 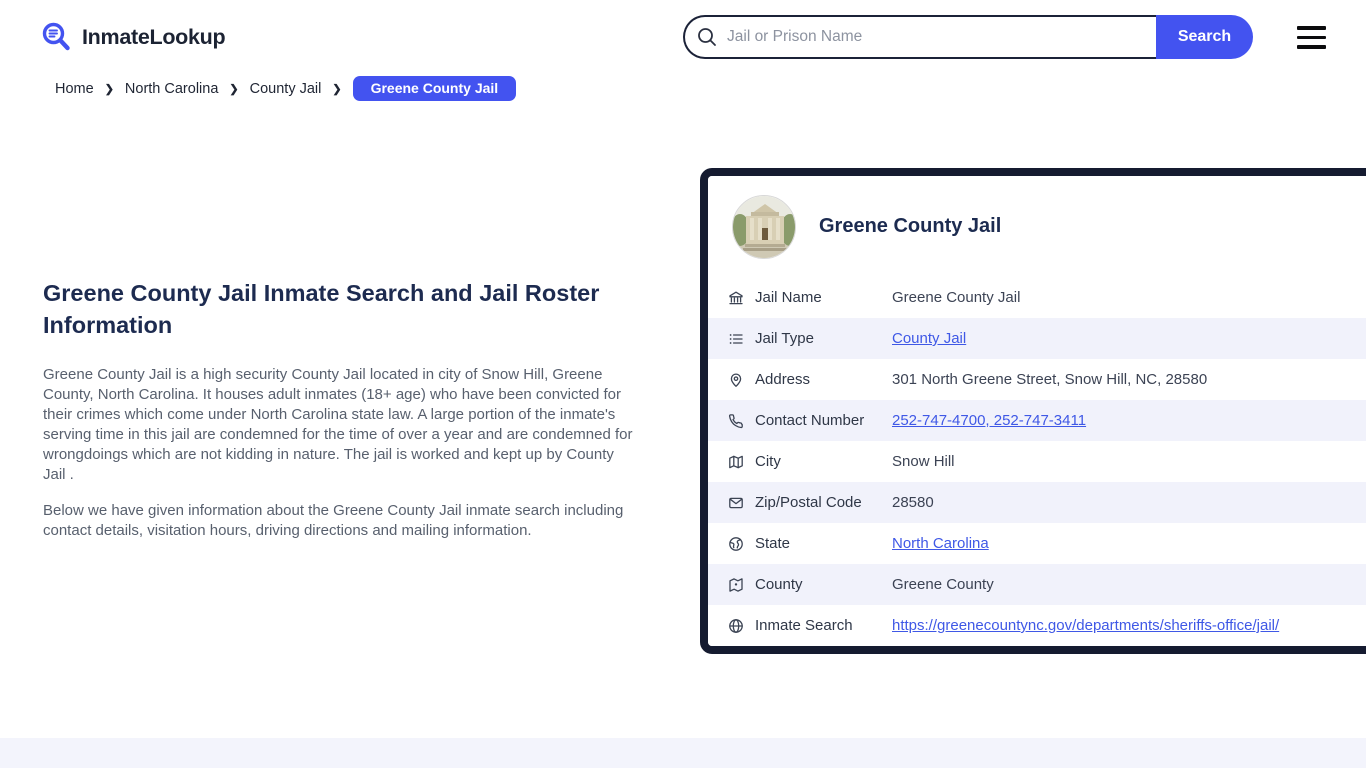 I want to click on map-icon, so click(x=736, y=462).